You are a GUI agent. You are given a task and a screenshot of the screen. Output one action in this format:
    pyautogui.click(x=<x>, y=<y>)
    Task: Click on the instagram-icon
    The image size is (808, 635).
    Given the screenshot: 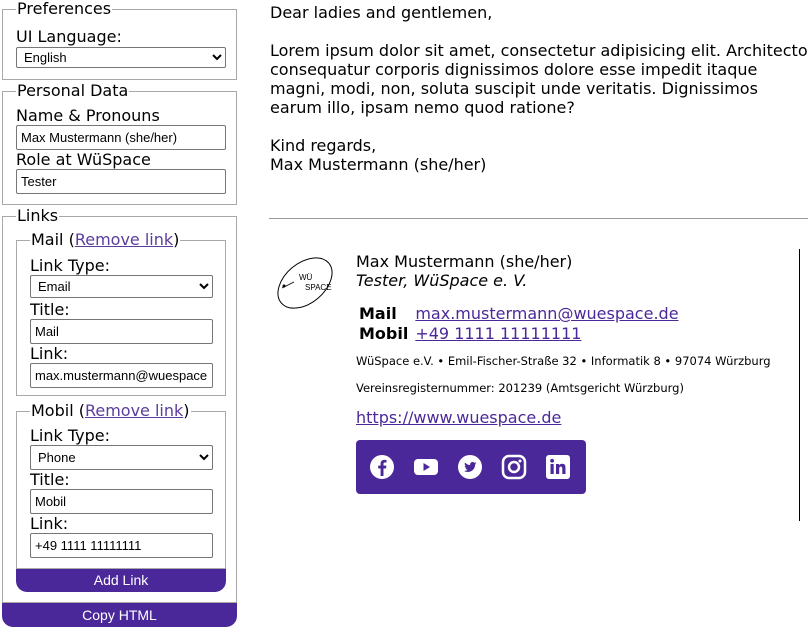 What is the action you would take?
    pyautogui.click(x=514, y=467)
    